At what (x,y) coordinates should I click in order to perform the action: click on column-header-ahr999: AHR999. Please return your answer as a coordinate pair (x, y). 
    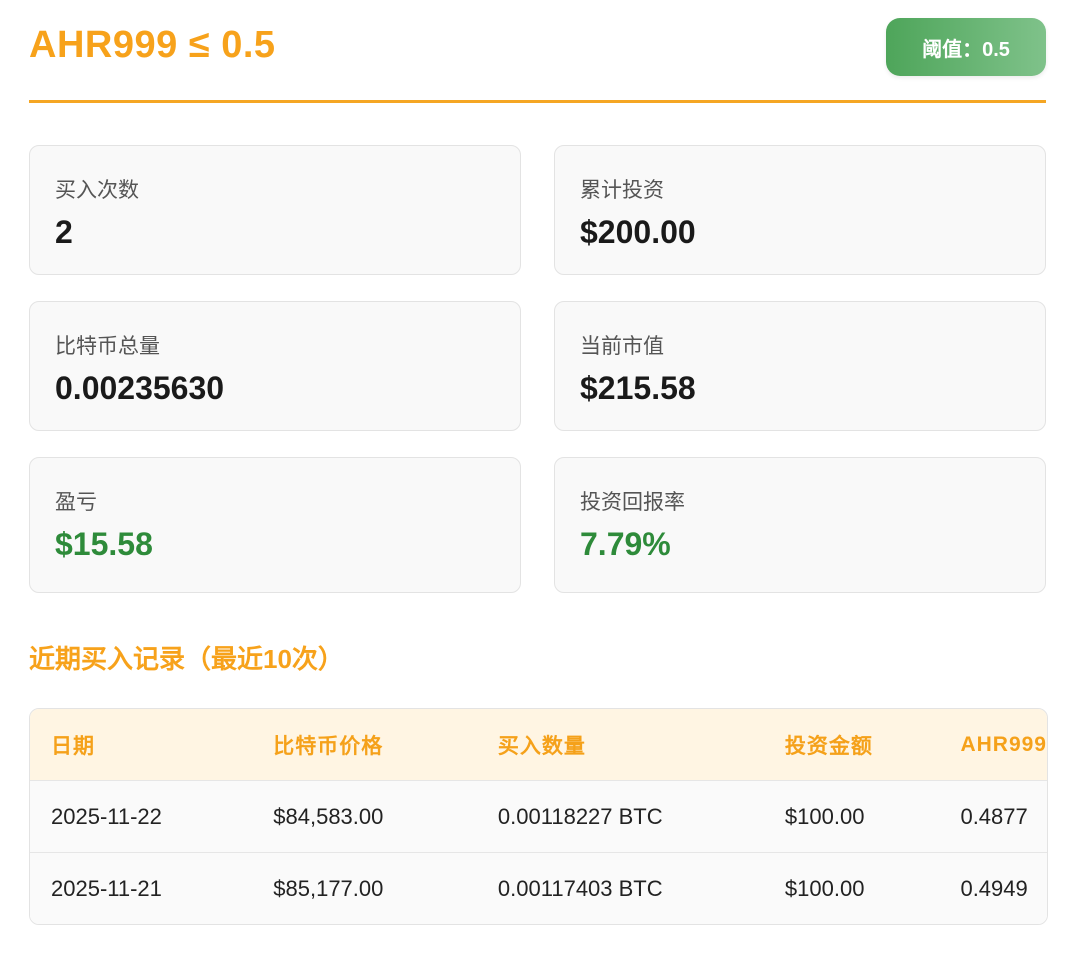
    Looking at the image, I should click on (993, 745).